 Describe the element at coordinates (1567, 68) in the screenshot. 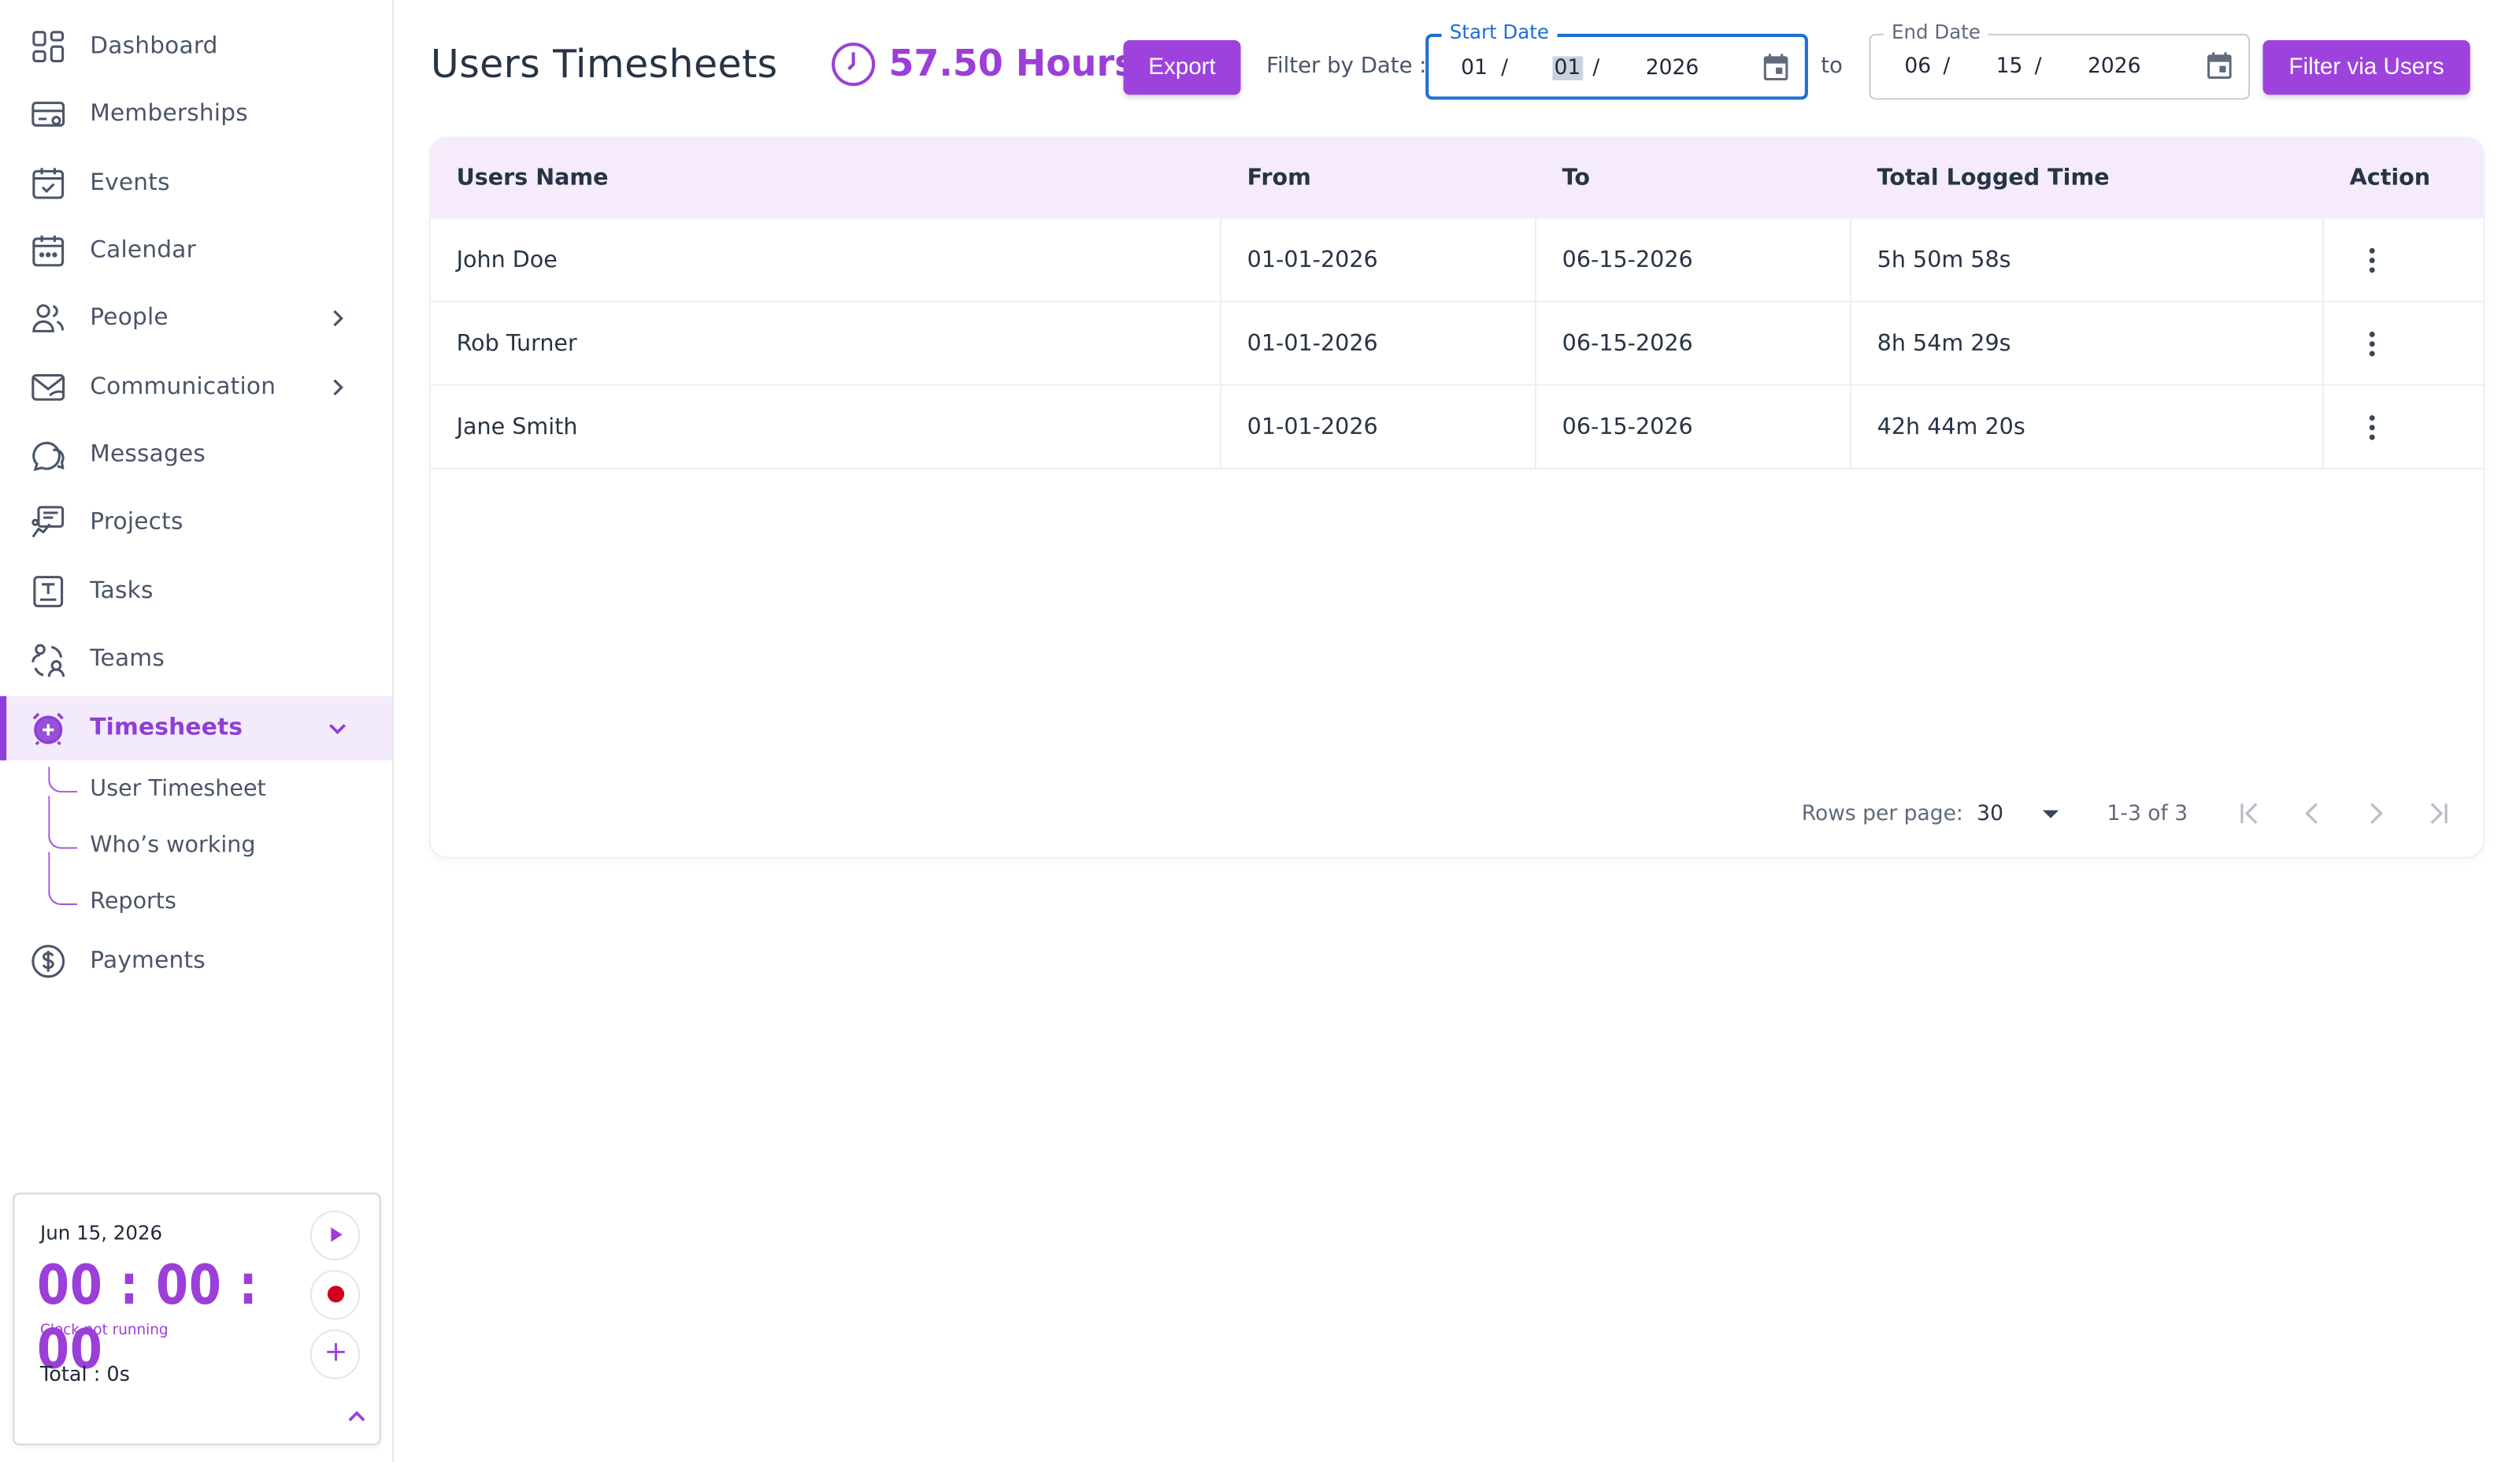

I see `start-date-day: 01` at that location.